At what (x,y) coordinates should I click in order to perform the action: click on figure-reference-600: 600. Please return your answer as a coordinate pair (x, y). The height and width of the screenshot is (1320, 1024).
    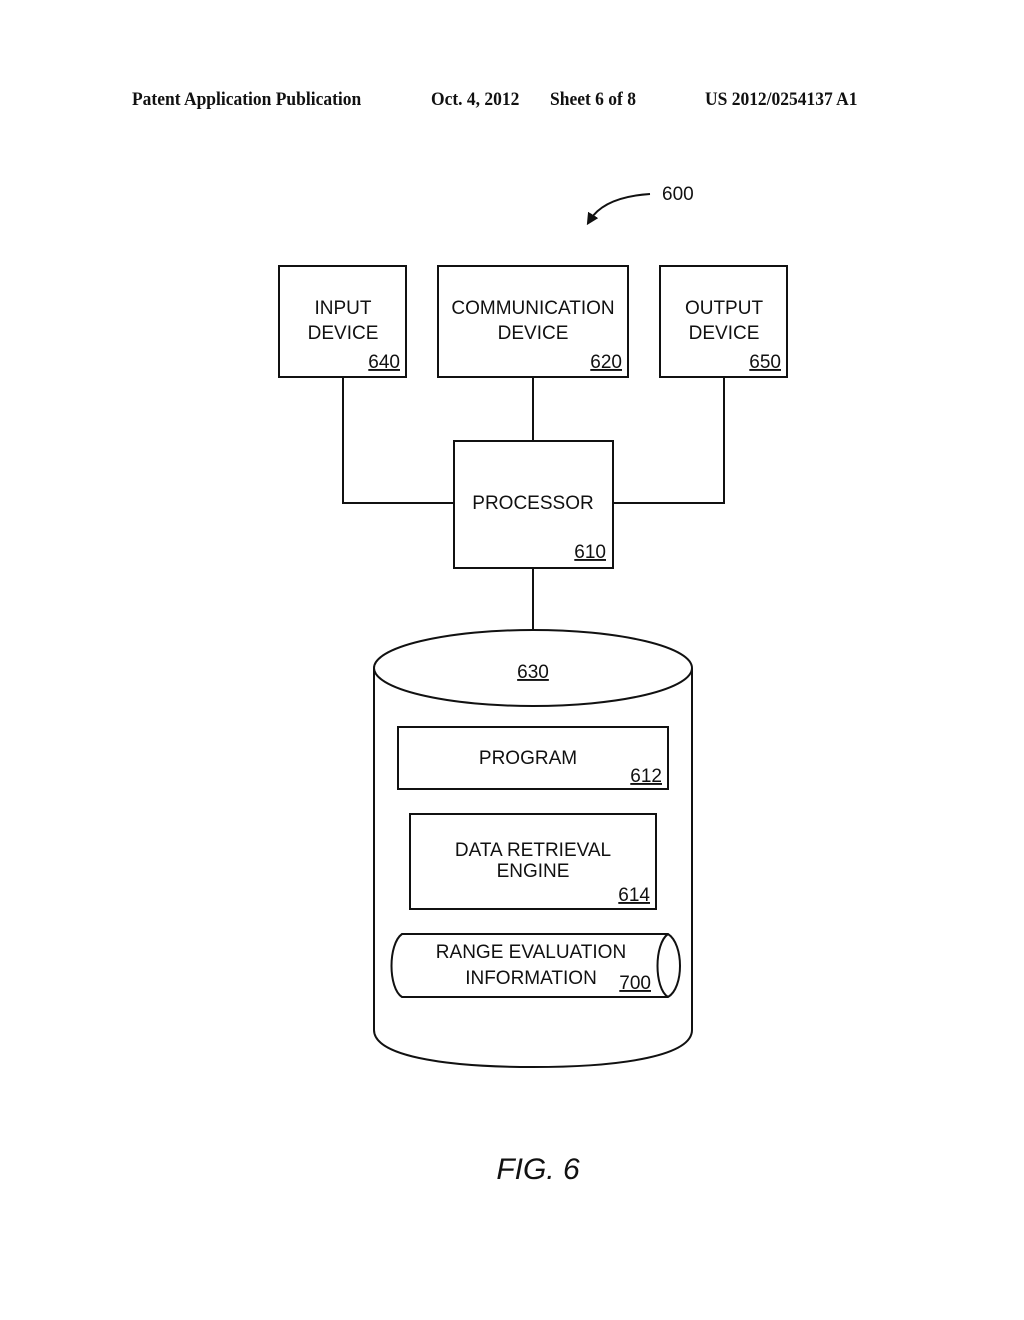
    Looking at the image, I should click on (640, 205).